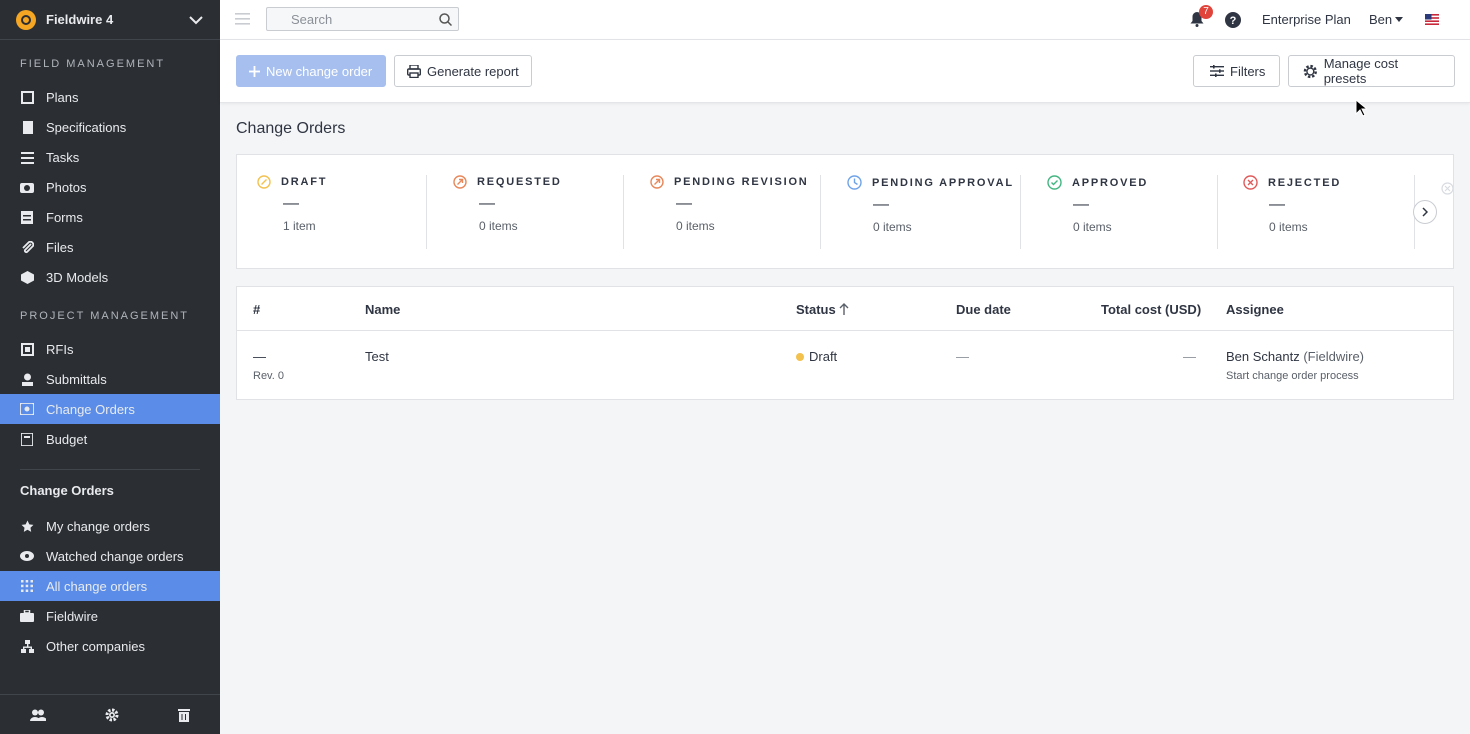 This screenshot has width=1470, height=734. I want to click on sidebar-item-budget: Budget, so click(110, 439).